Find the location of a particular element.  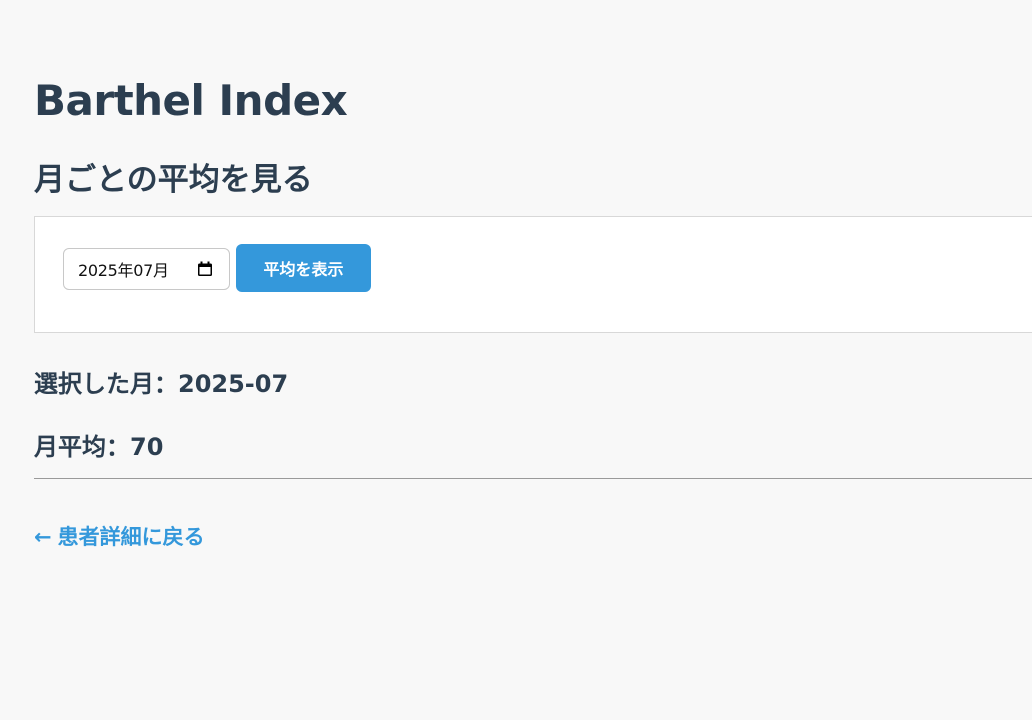

monthly-average-value: 70 is located at coordinates (147, 447).